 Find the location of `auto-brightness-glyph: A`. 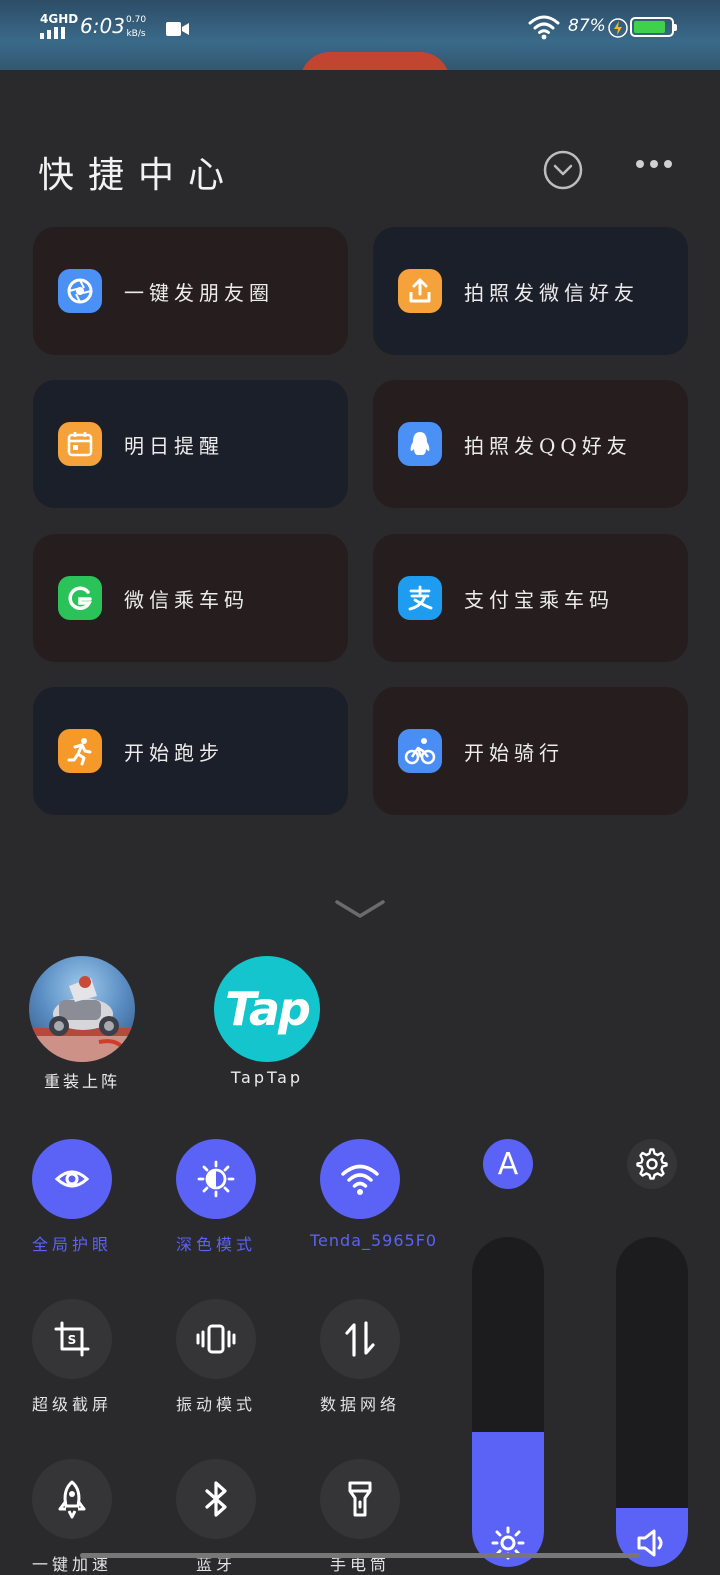

auto-brightness-glyph: A is located at coordinates (508, 1164).